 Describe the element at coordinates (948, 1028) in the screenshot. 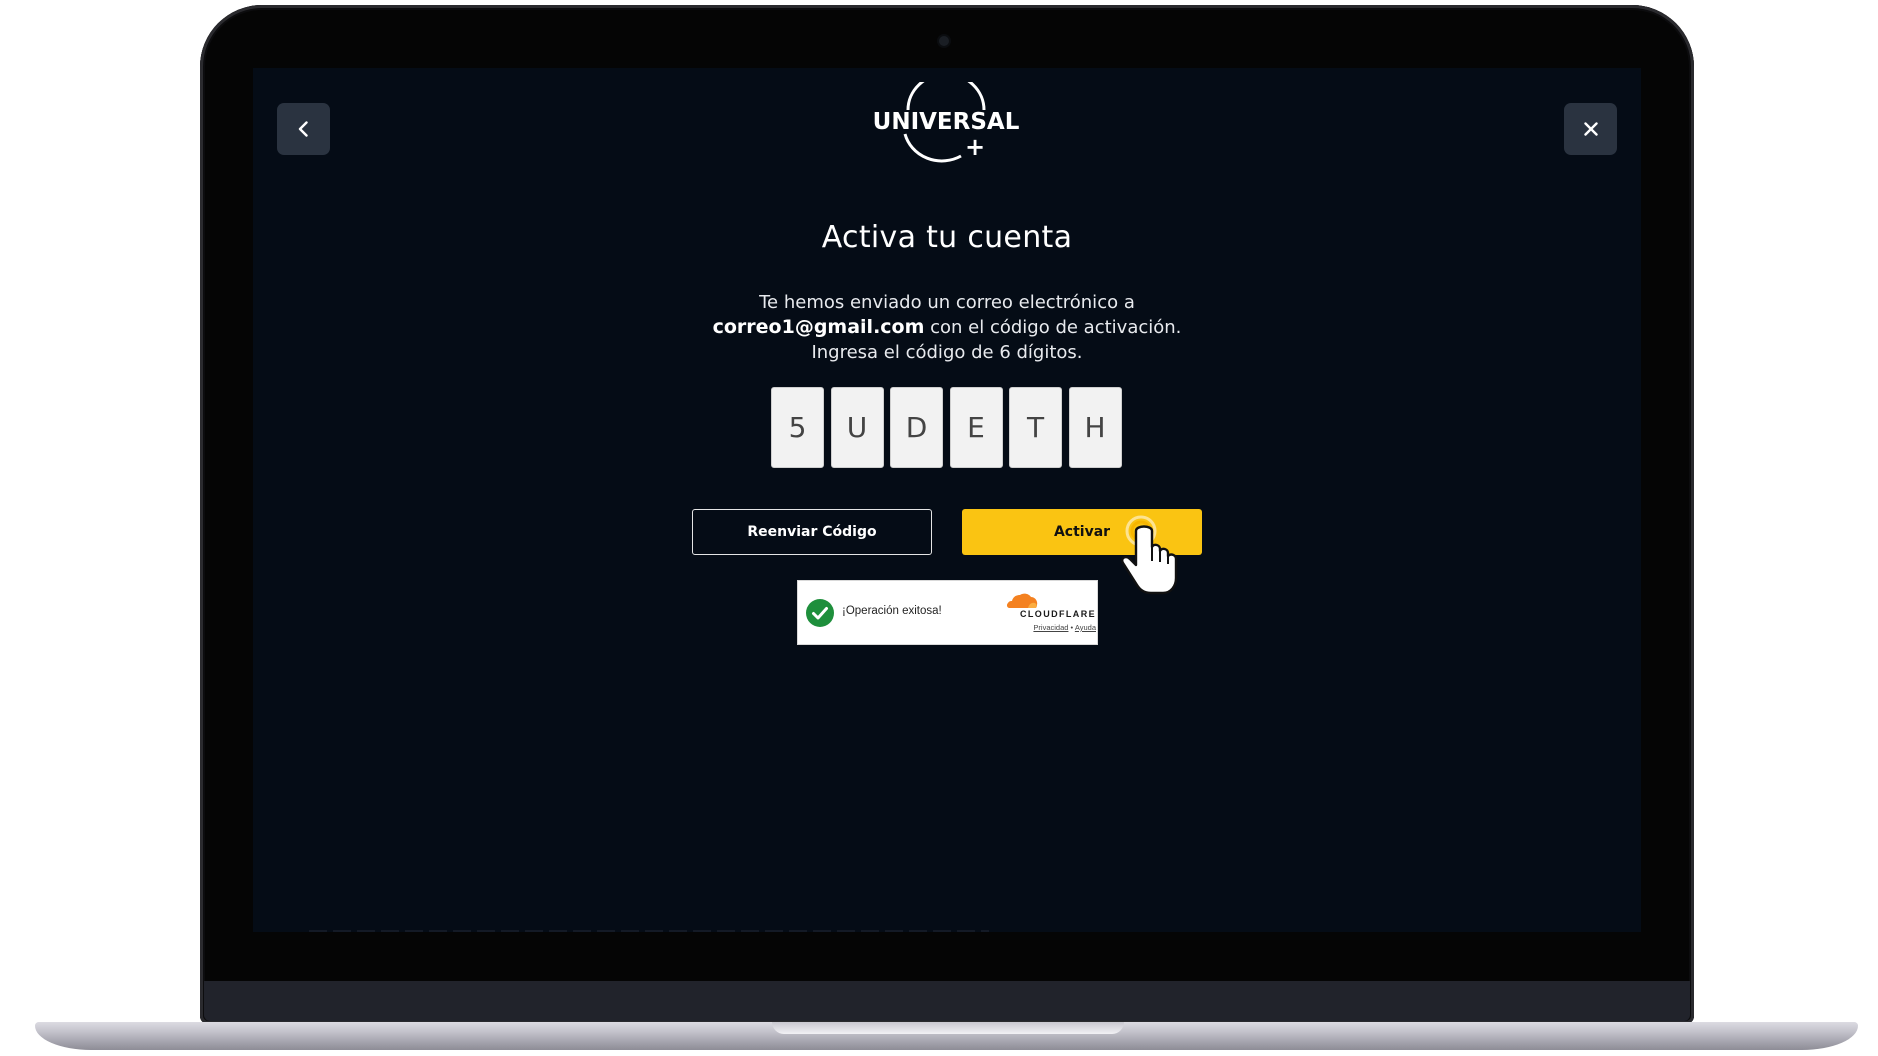

I see `laptop-base-notch` at that location.